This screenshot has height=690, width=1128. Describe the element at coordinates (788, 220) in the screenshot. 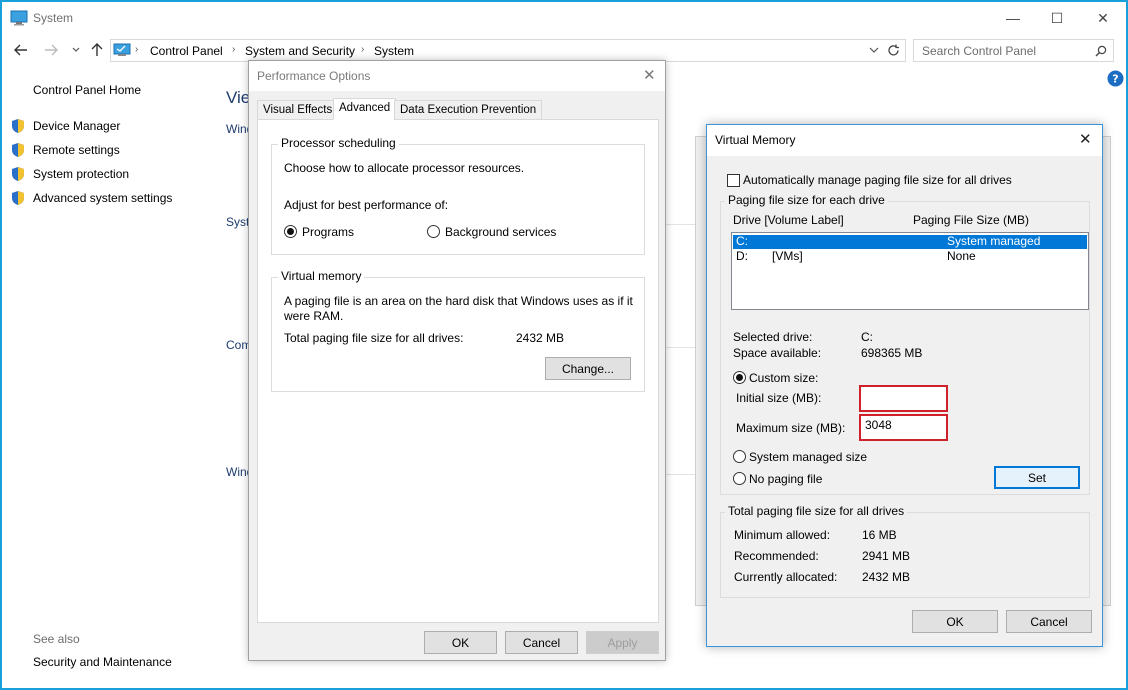

I see `column-header-drive: Drive [Volume Label]` at that location.